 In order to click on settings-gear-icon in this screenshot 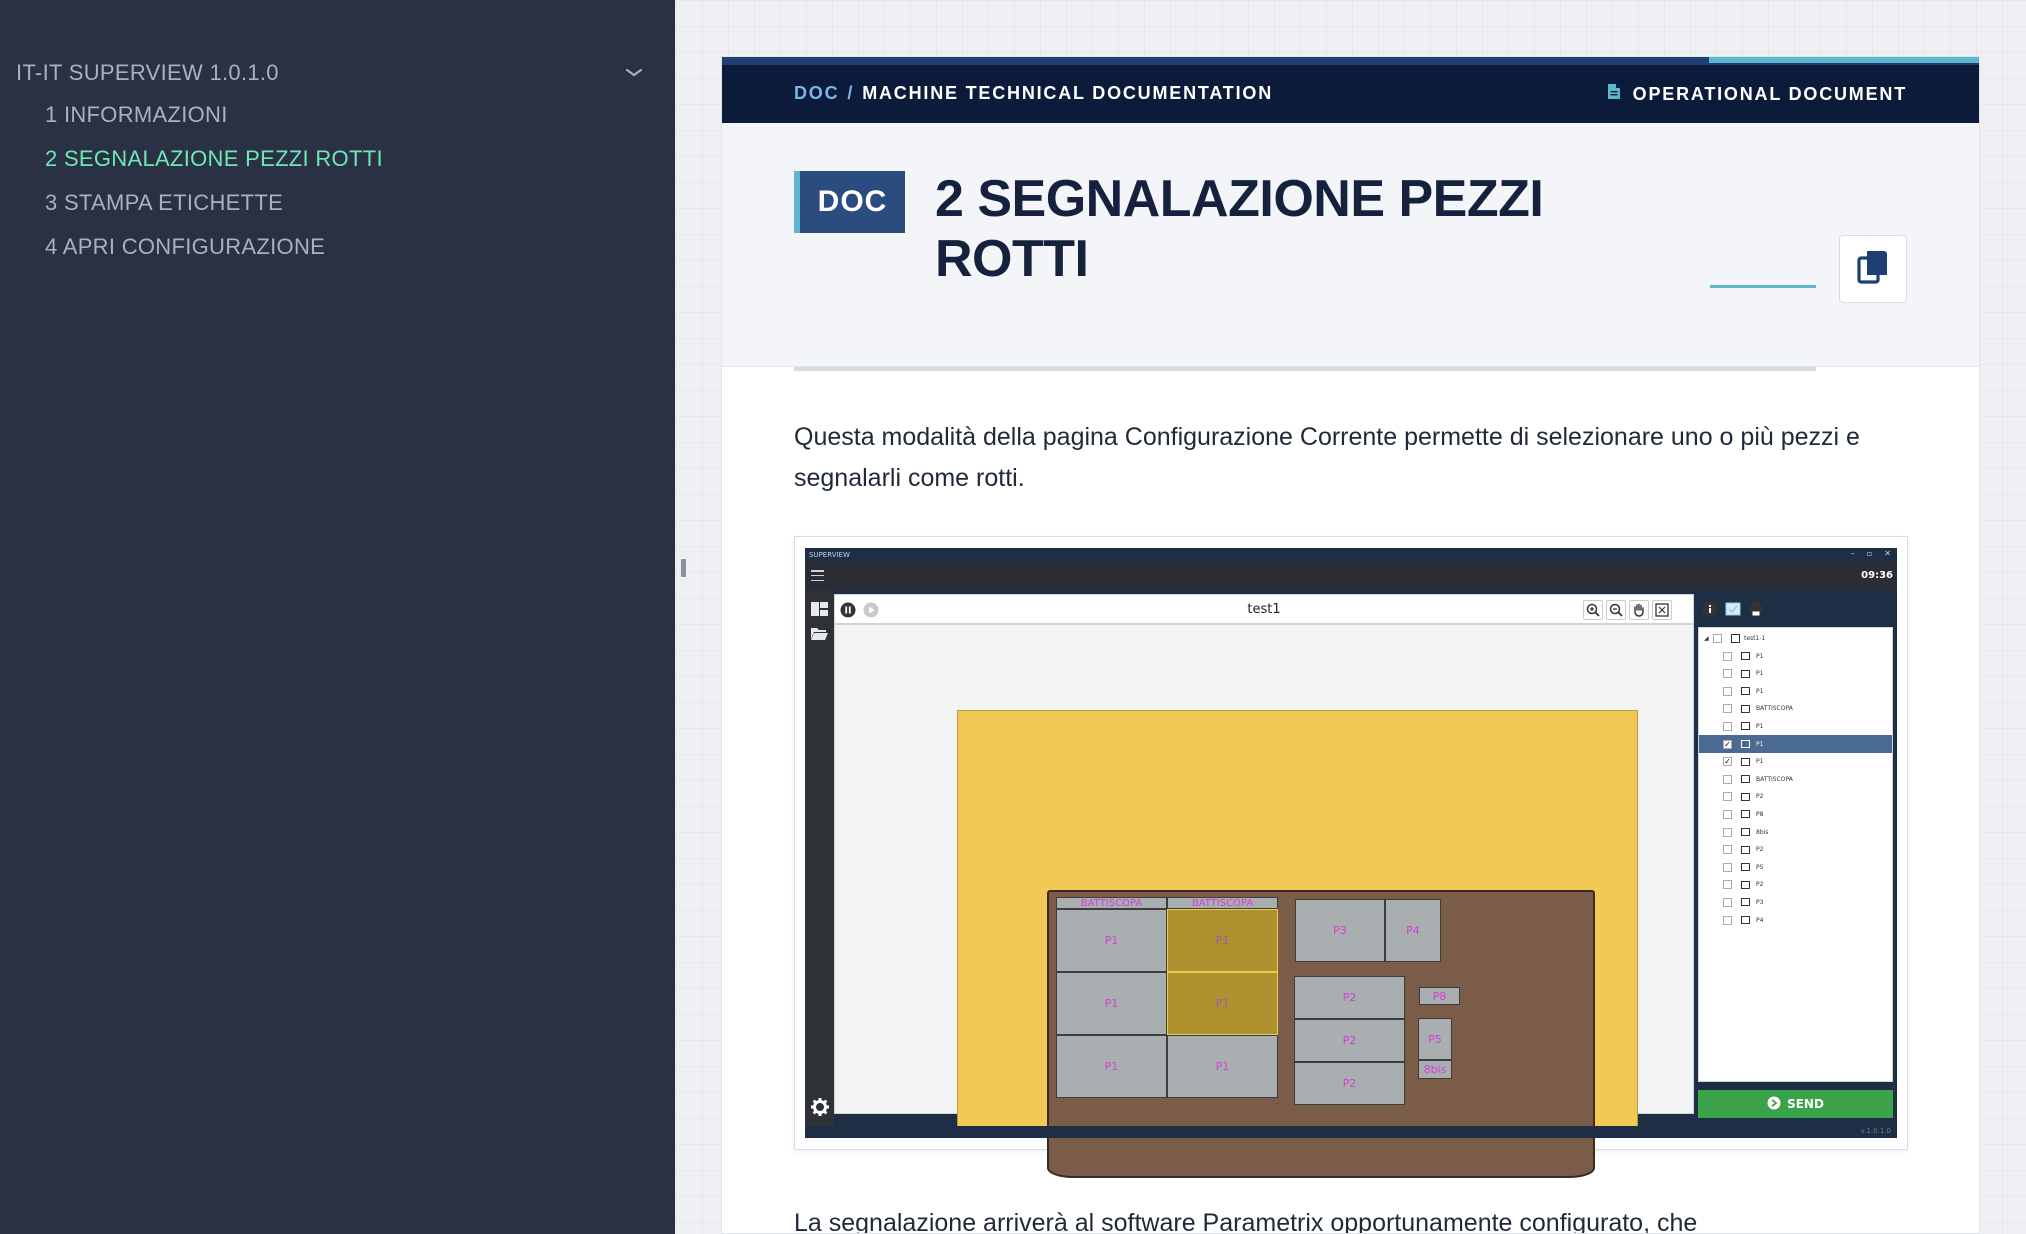, I will do `click(819, 1107)`.